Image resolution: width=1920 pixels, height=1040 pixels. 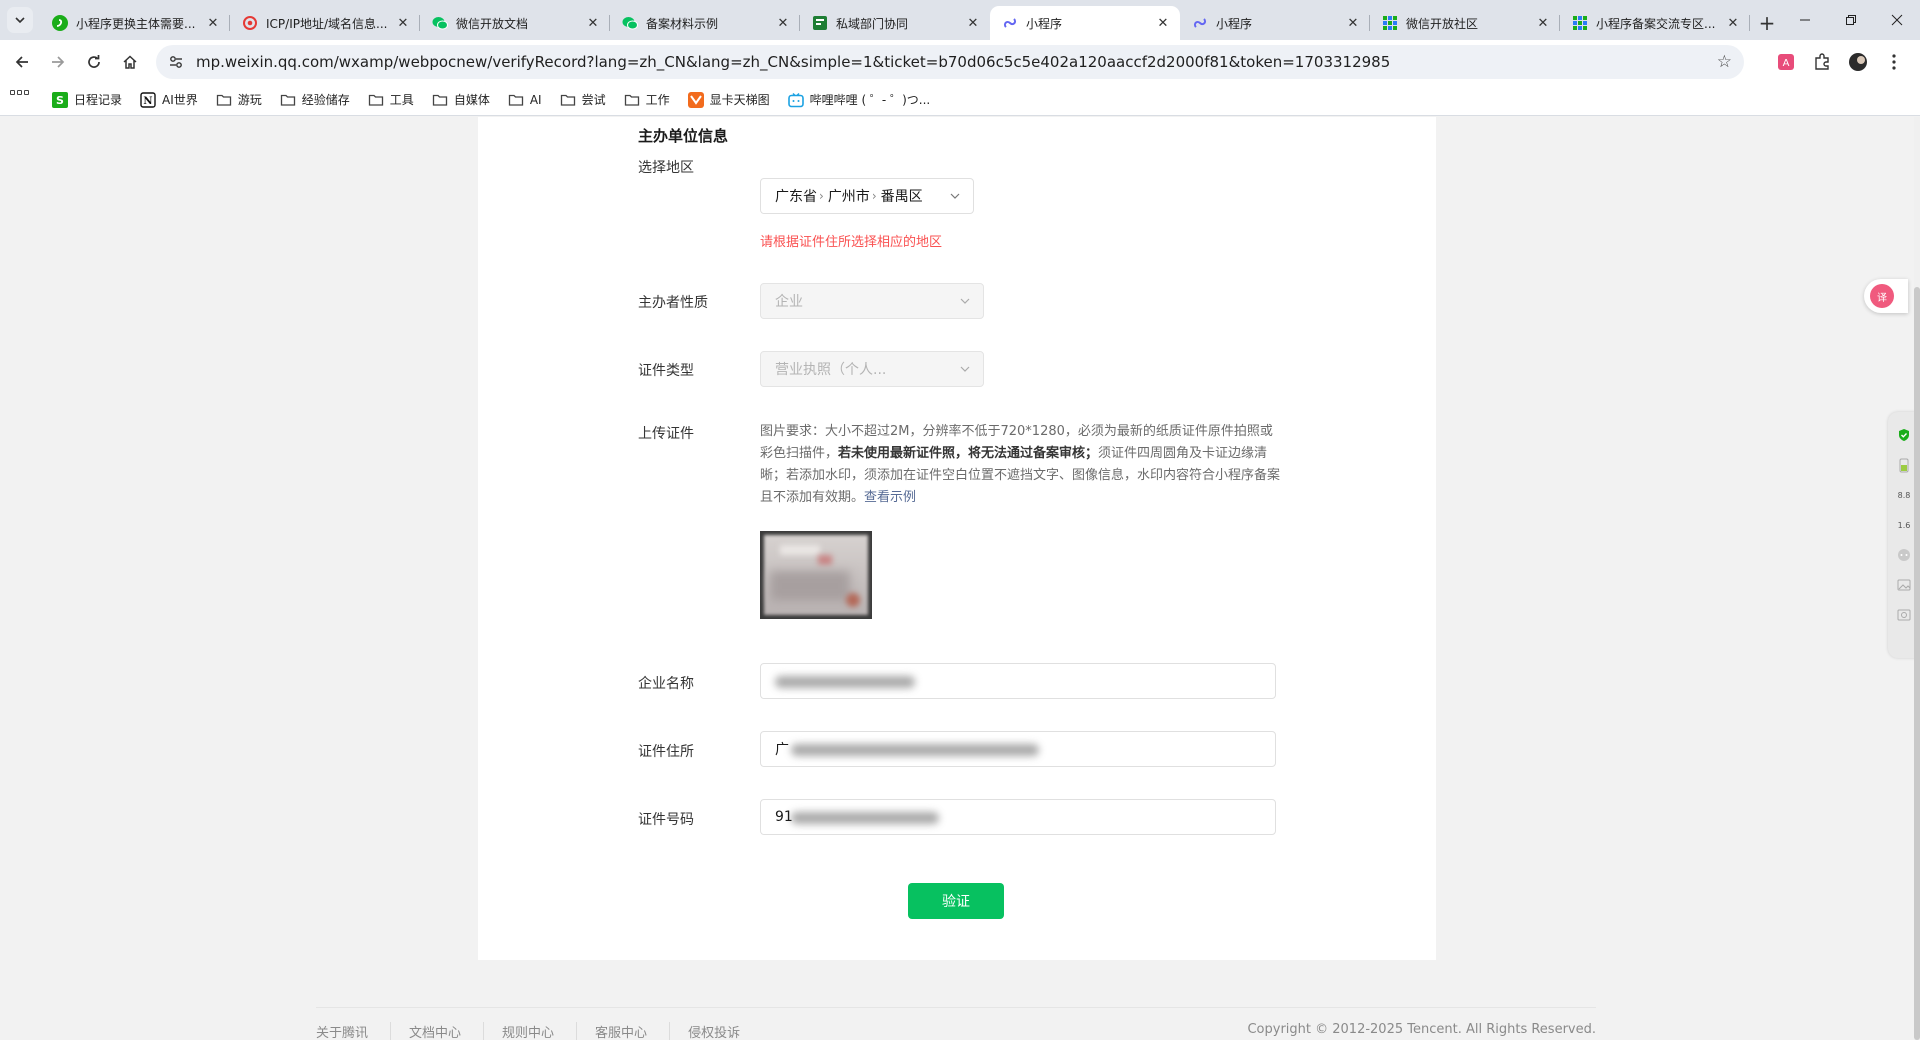 What do you see at coordinates (94, 62) in the screenshot?
I see `reload-icon` at bounding box center [94, 62].